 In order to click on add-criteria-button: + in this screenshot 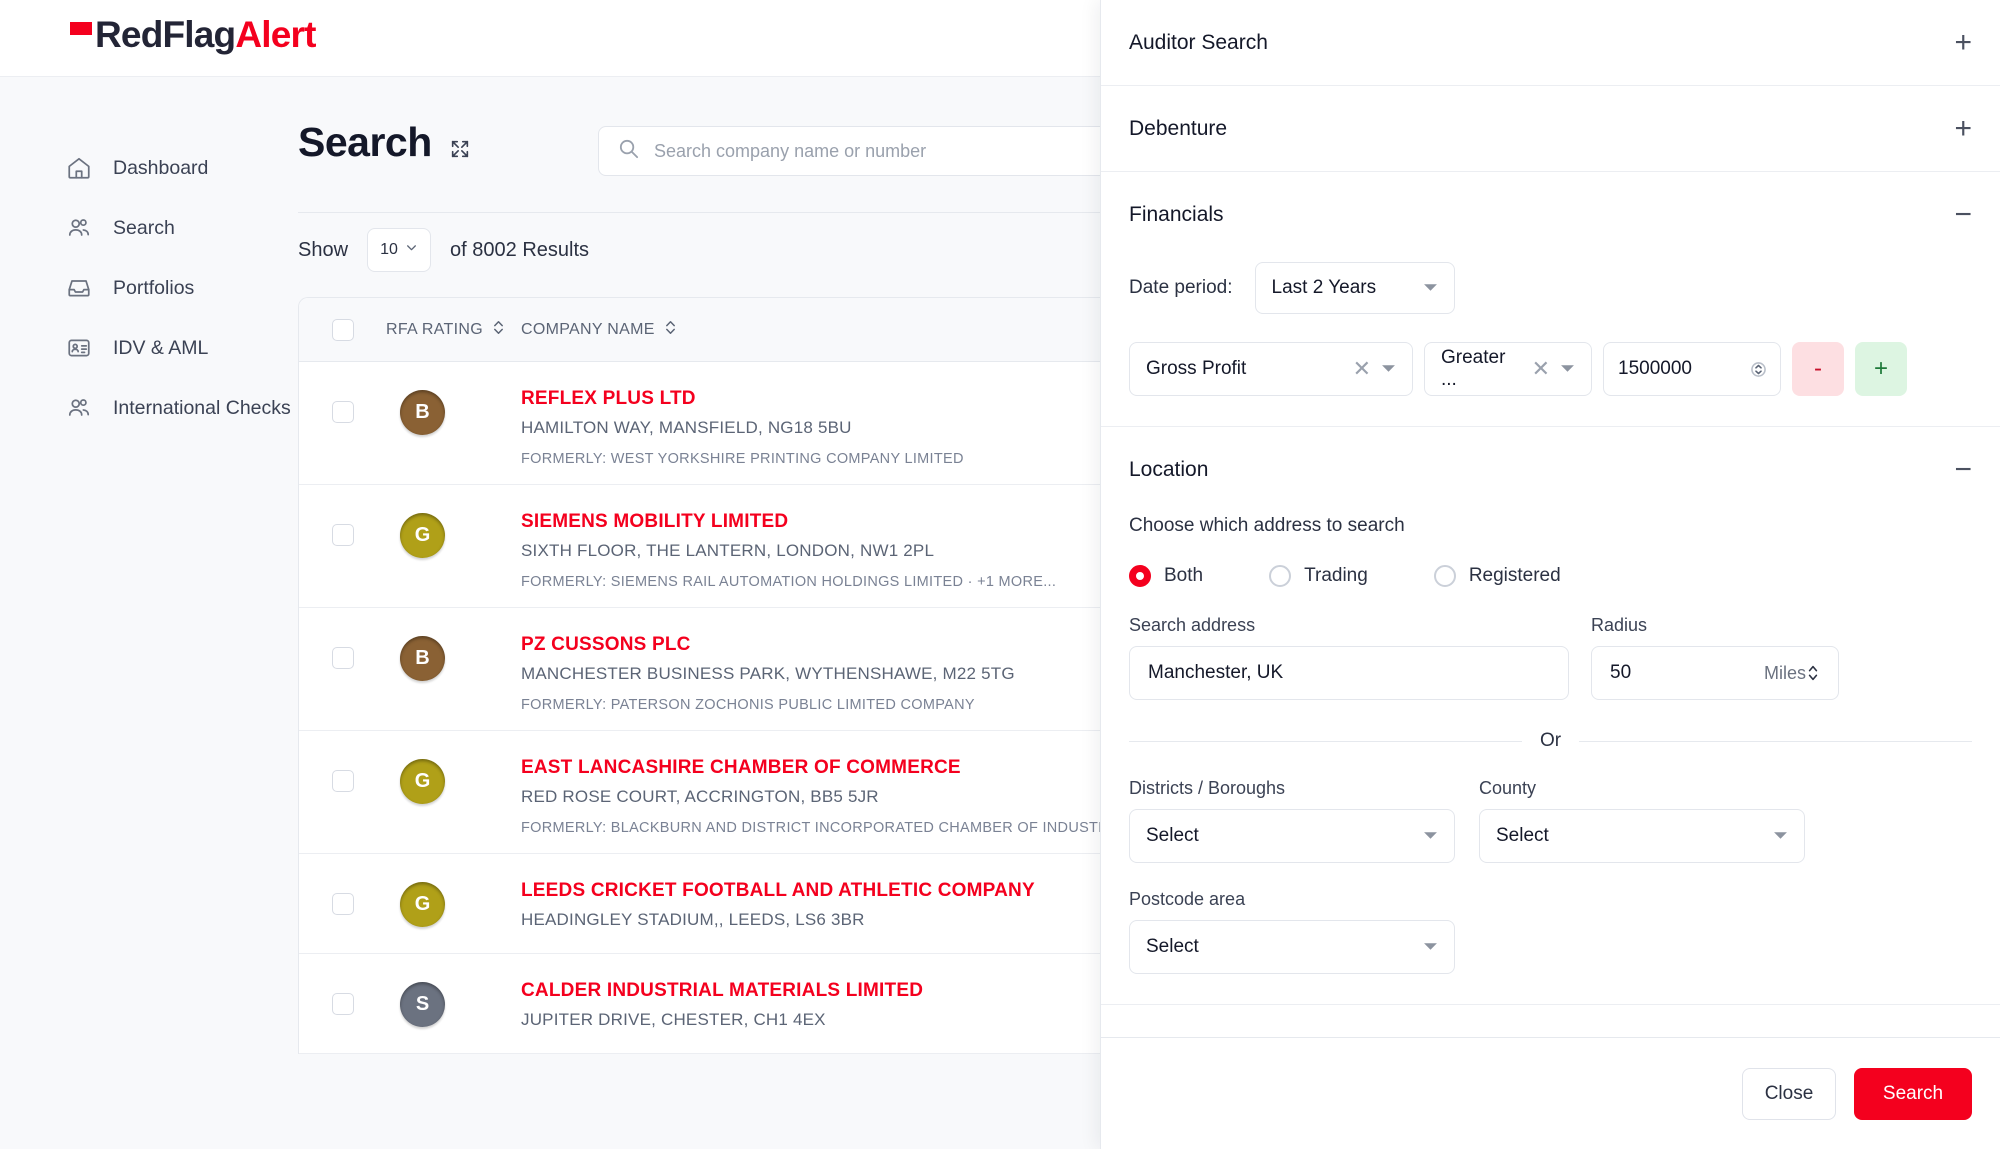, I will do `click(1881, 369)`.